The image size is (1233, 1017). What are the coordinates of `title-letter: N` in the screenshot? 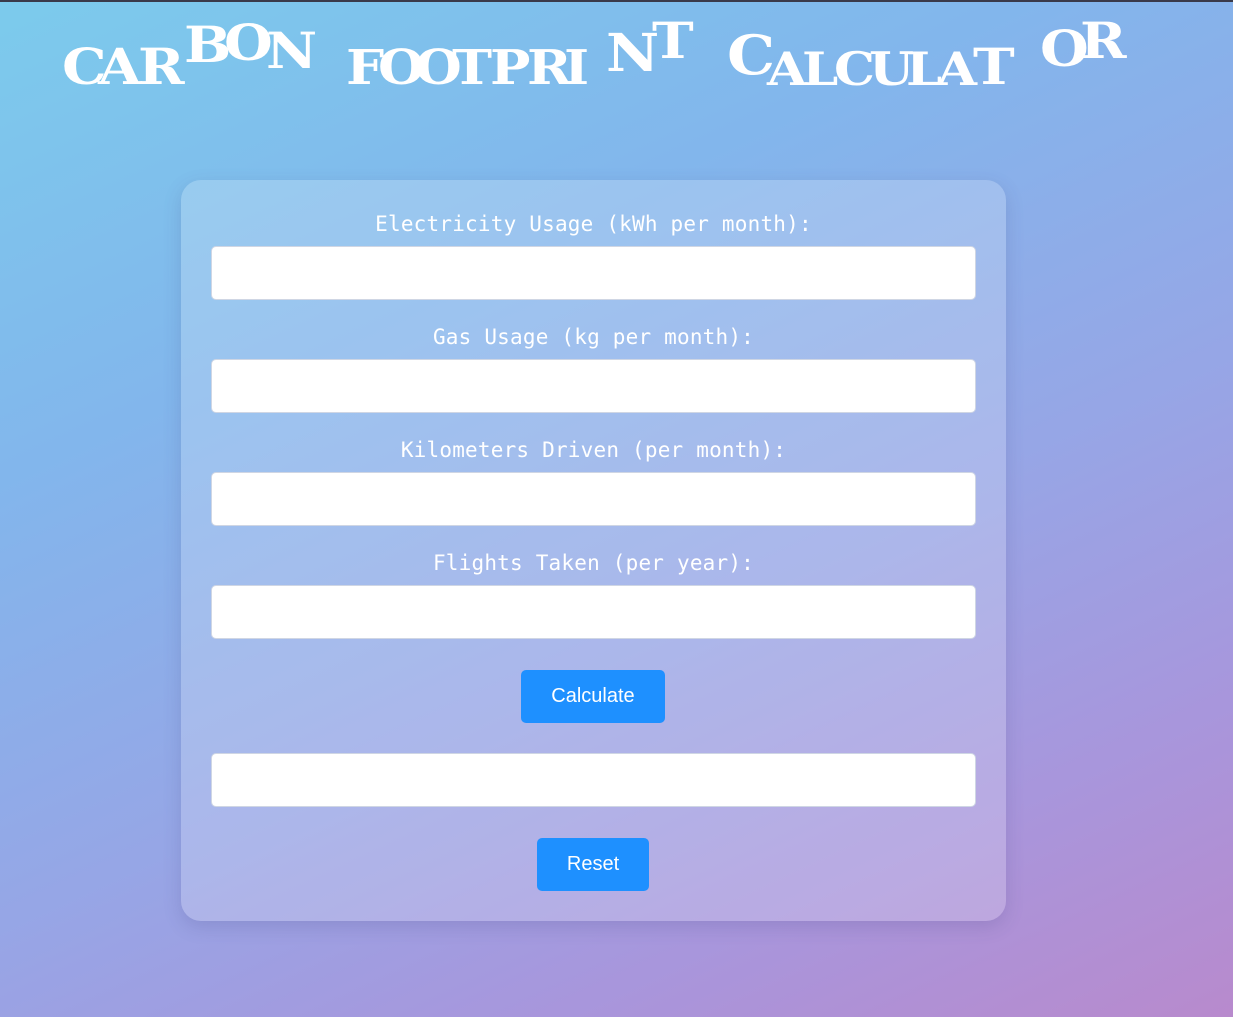 It's located at (292, 50).